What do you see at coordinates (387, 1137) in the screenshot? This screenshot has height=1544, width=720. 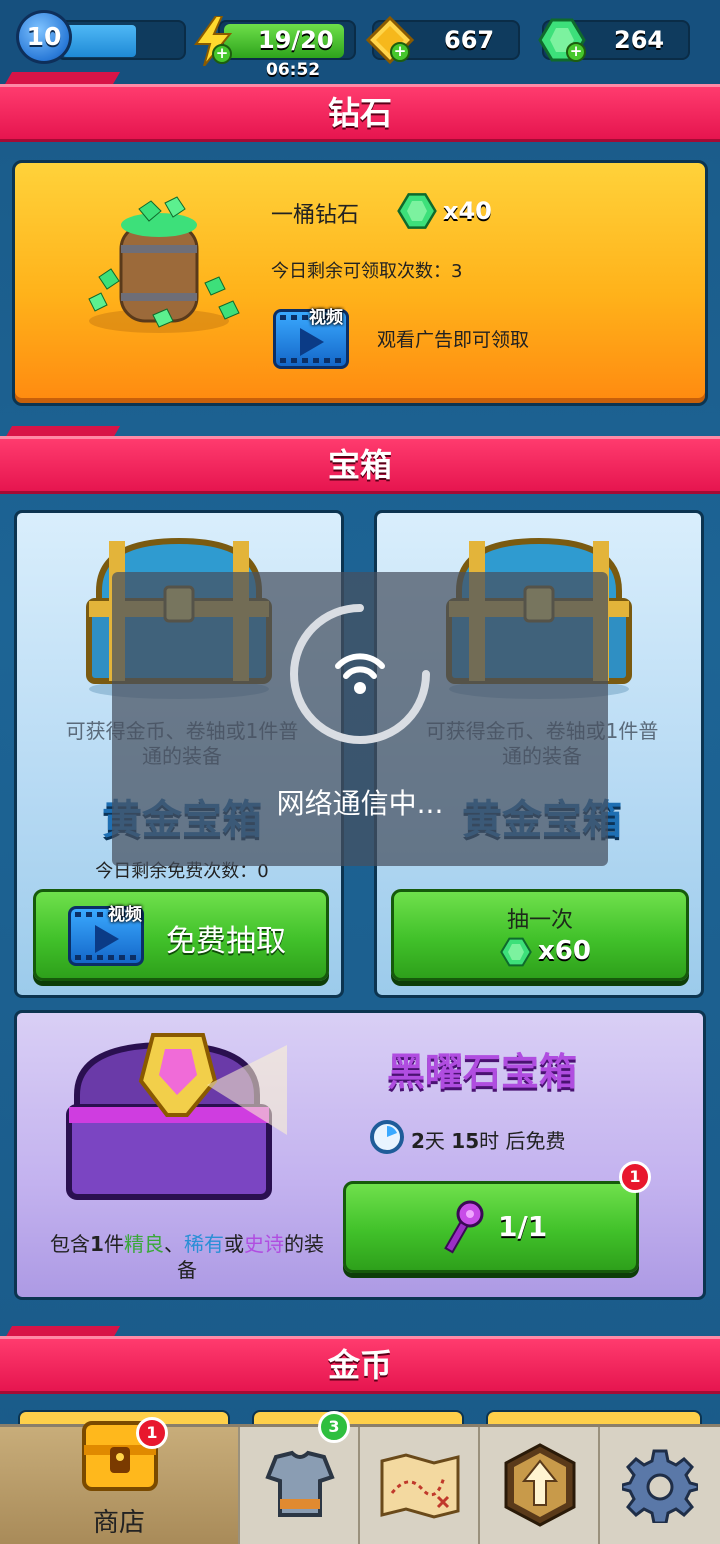 I see `timer-clock-icon` at bounding box center [387, 1137].